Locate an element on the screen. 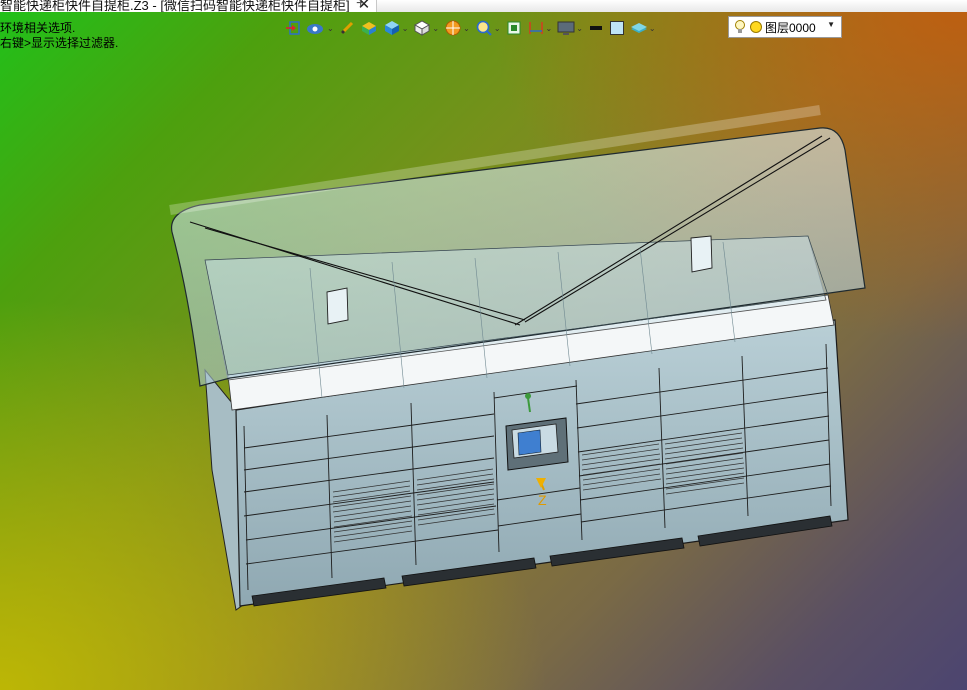 Image resolution: width=967 pixels, height=690 pixels. layer-selector: 图层0000 ▼ is located at coordinates (785, 27).